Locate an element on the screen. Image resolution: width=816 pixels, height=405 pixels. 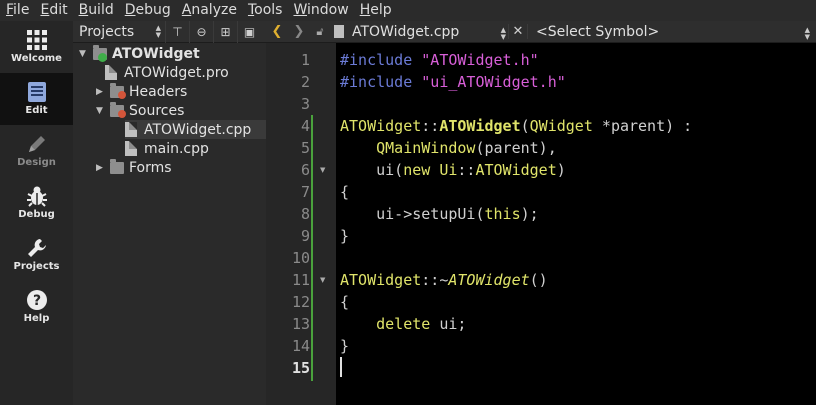
tree-item-atowidget-cpp: ATOWidget.cpp is located at coordinates (195, 129).